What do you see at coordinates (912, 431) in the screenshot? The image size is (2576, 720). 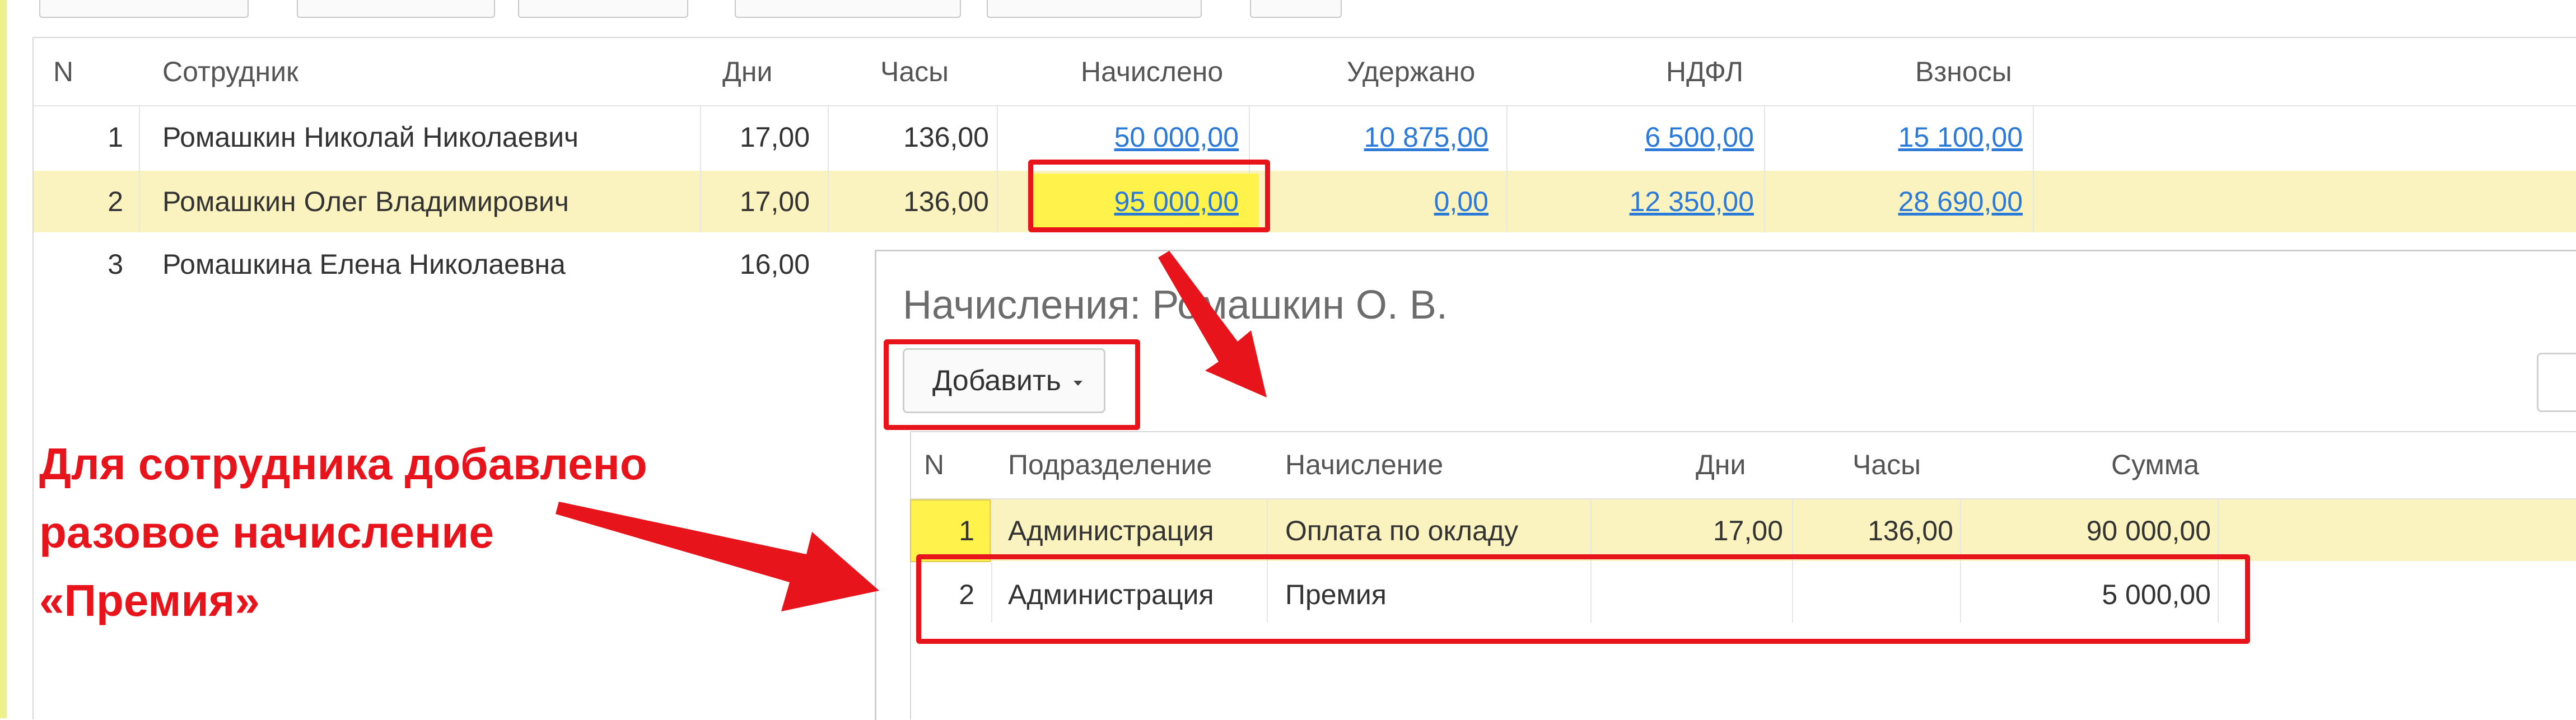 I see `annotation-arrows` at bounding box center [912, 431].